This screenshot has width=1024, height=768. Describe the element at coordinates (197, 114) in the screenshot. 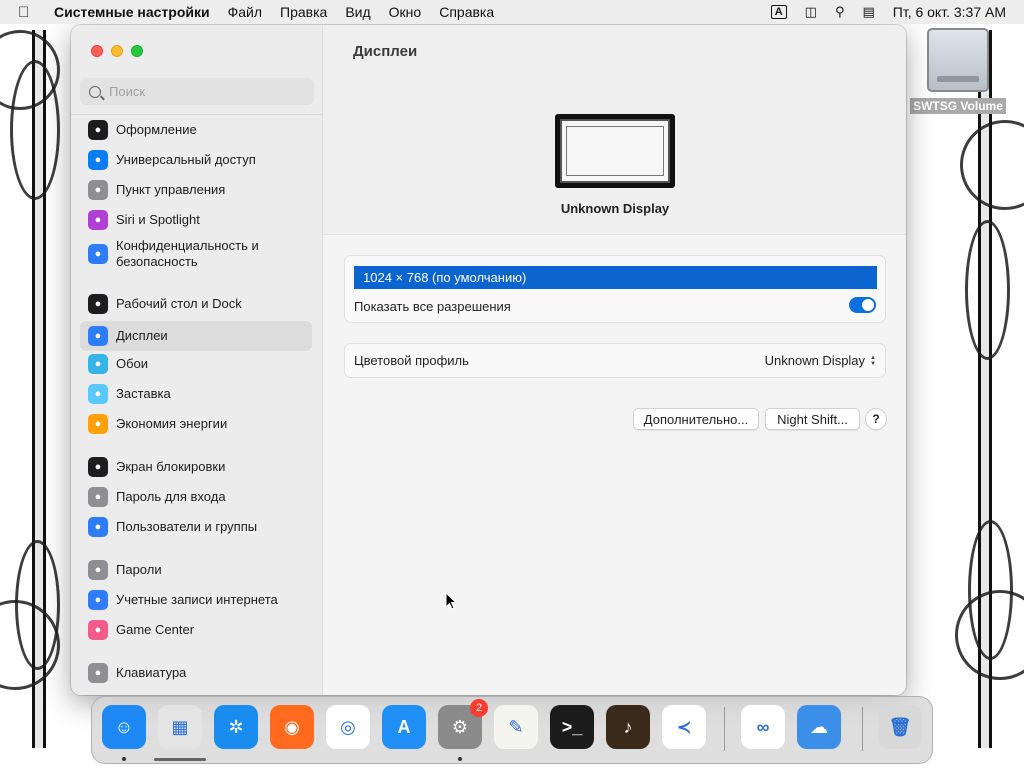

I see `sidebar-divider` at that location.